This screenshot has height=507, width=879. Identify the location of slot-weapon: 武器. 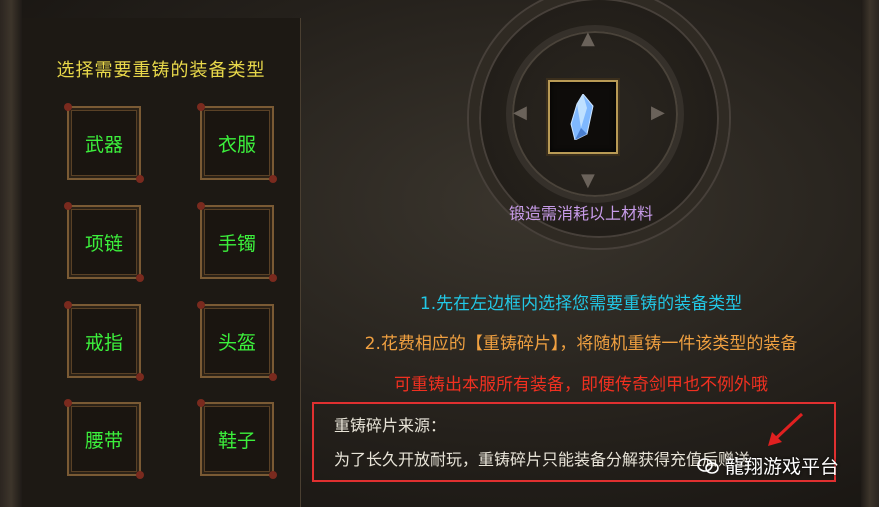
(104, 143).